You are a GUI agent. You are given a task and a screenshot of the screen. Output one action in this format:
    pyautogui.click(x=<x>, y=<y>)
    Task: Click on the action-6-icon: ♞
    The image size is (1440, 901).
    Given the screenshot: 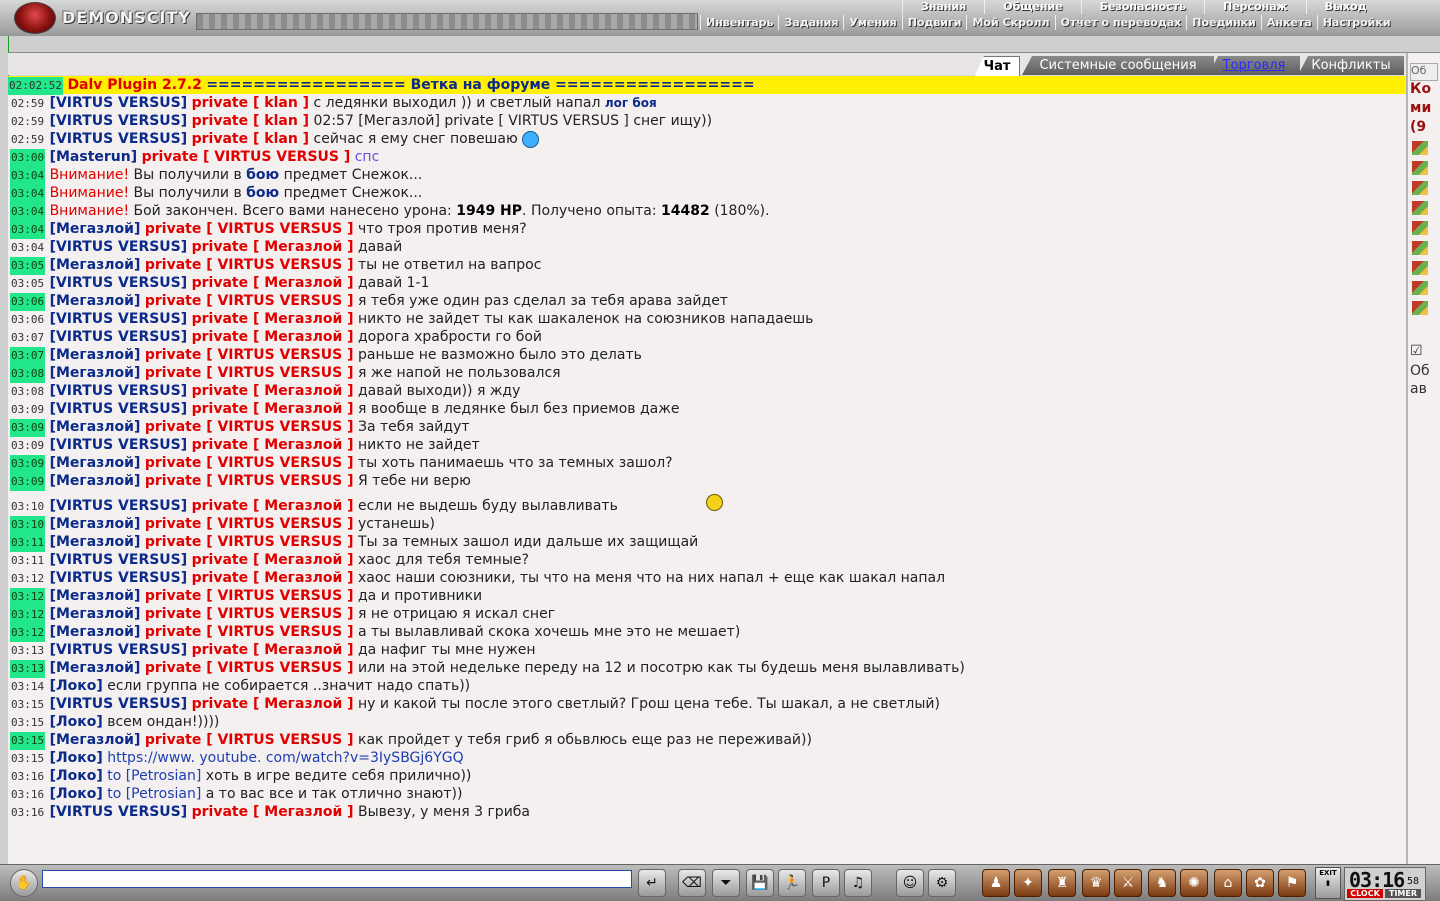 What is the action you would take?
    pyautogui.click(x=1162, y=883)
    